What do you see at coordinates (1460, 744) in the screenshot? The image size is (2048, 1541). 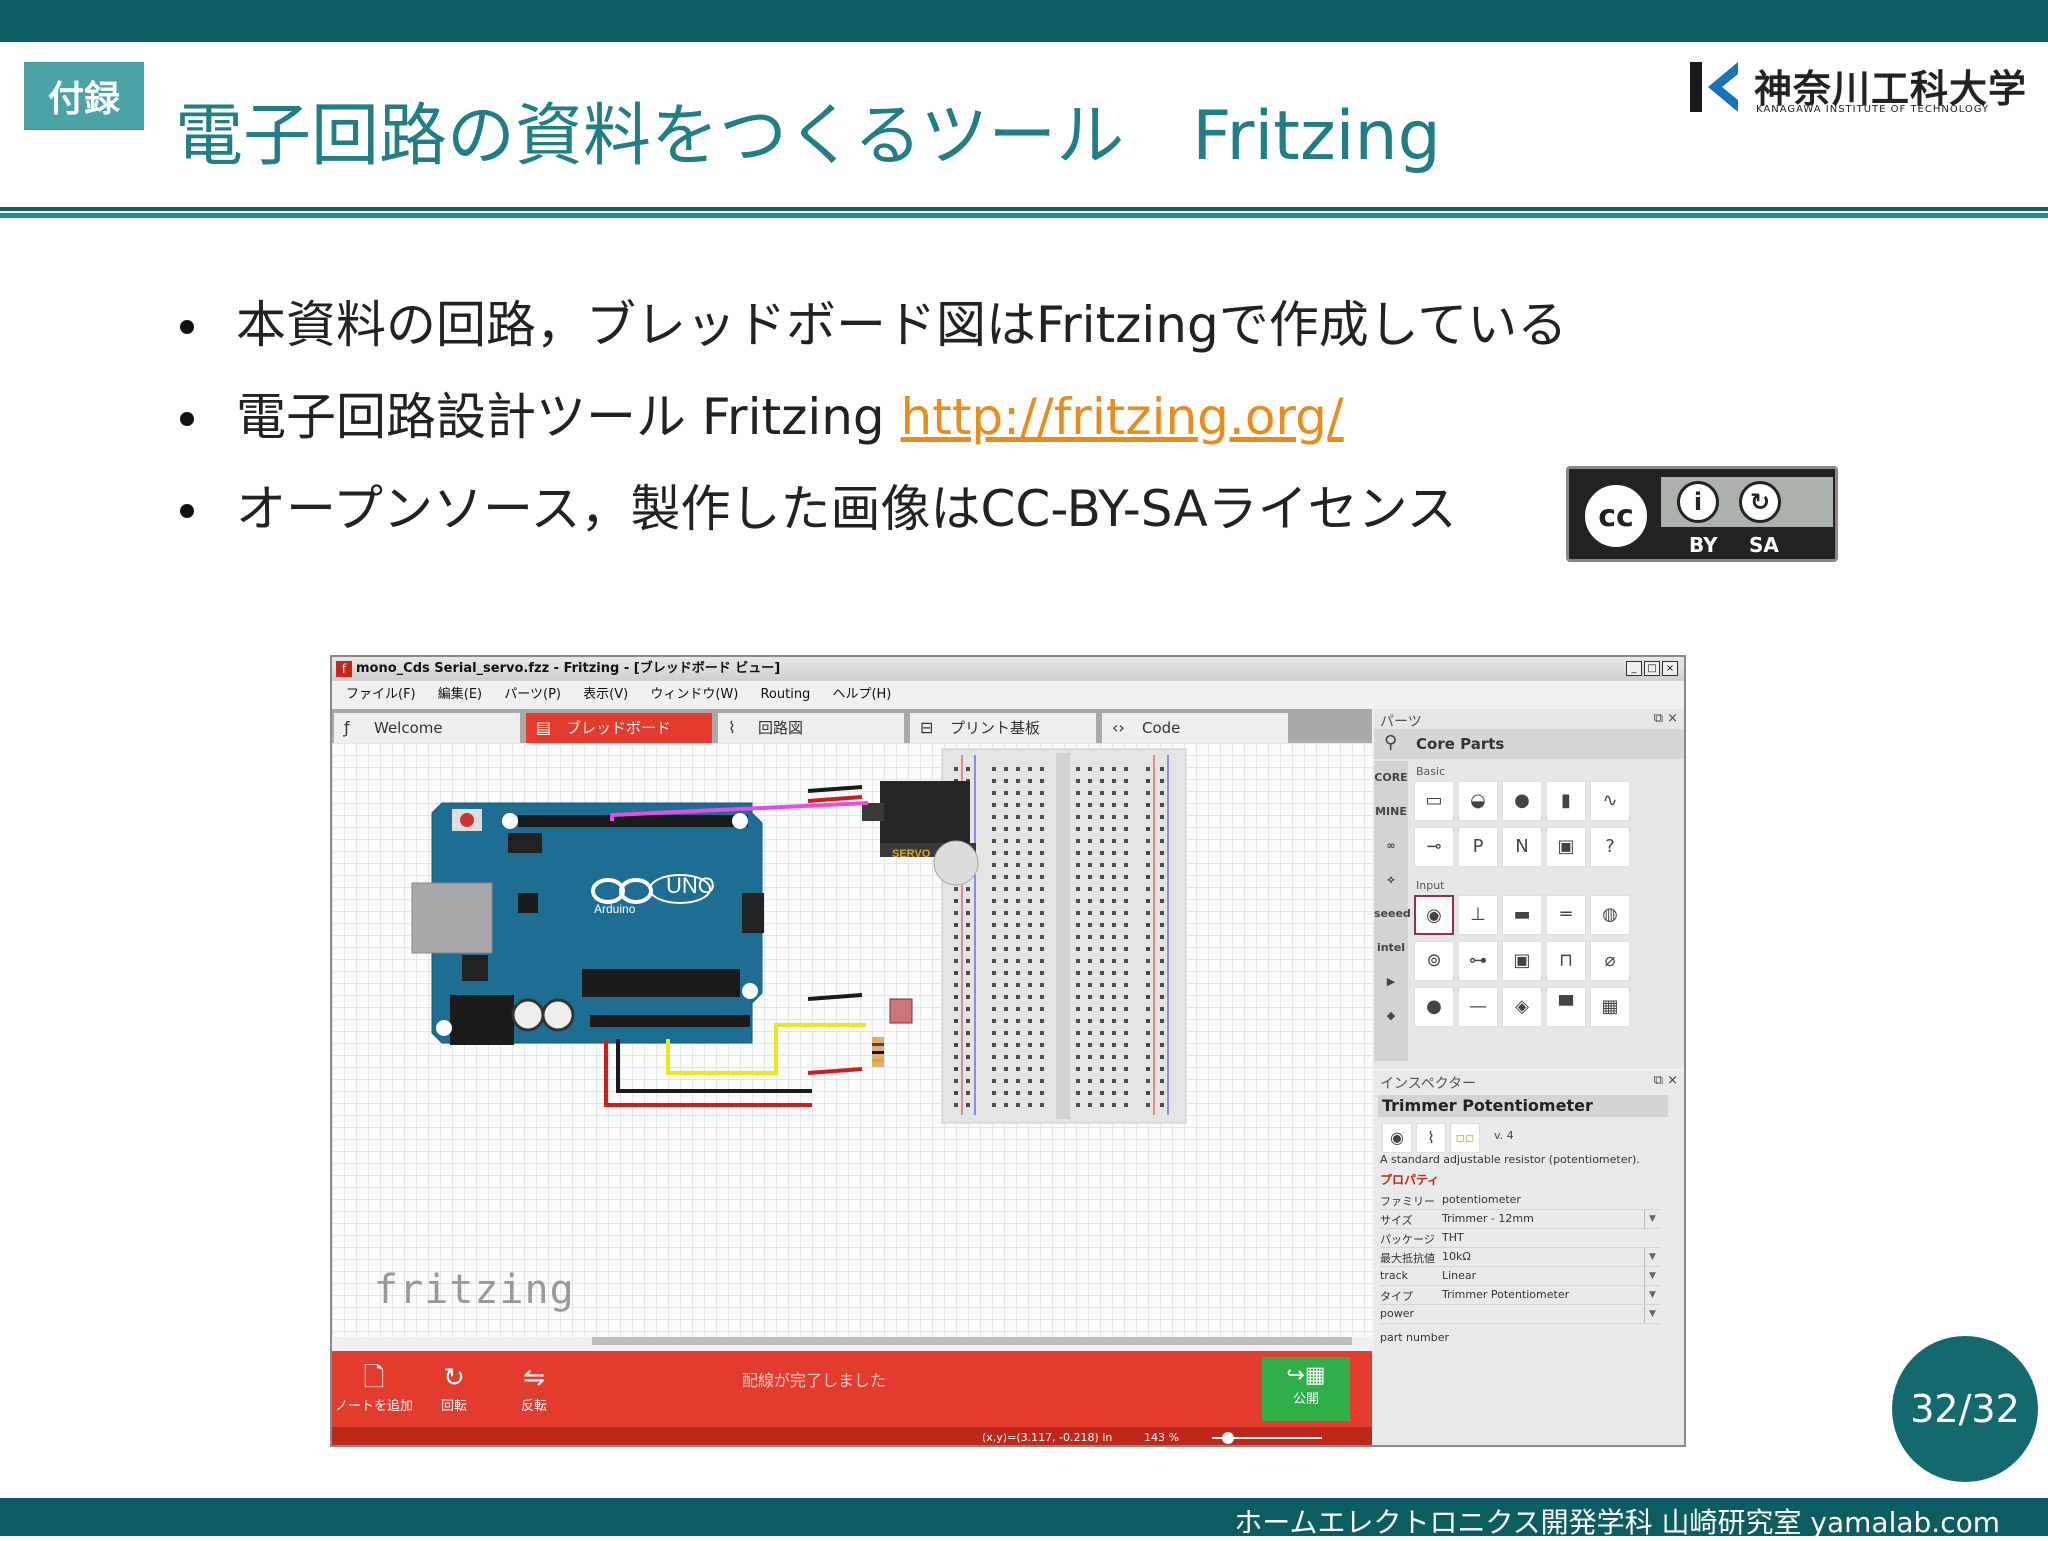 I see `bin-title: Core Parts` at bounding box center [1460, 744].